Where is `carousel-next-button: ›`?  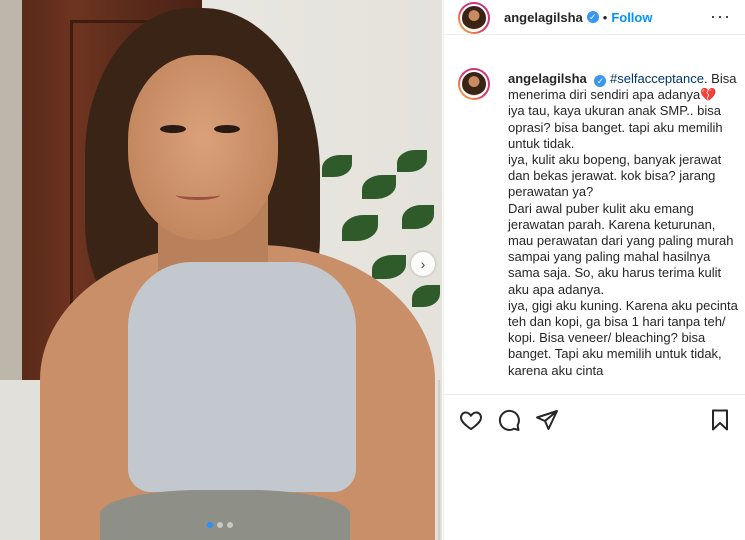
carousel-next-button: › is located at coordinates (423, 264).